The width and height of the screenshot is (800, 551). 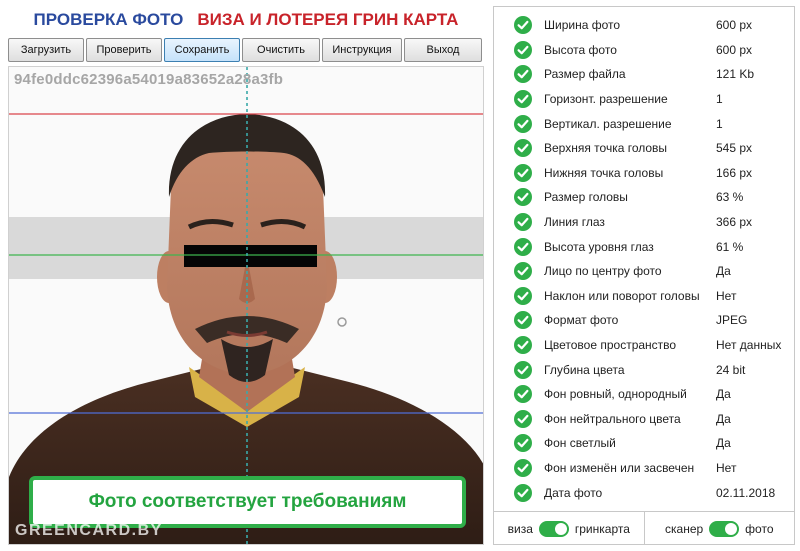 I want to click on check-row: Горизонт. разрешение 1, so click(x=644, y=99).